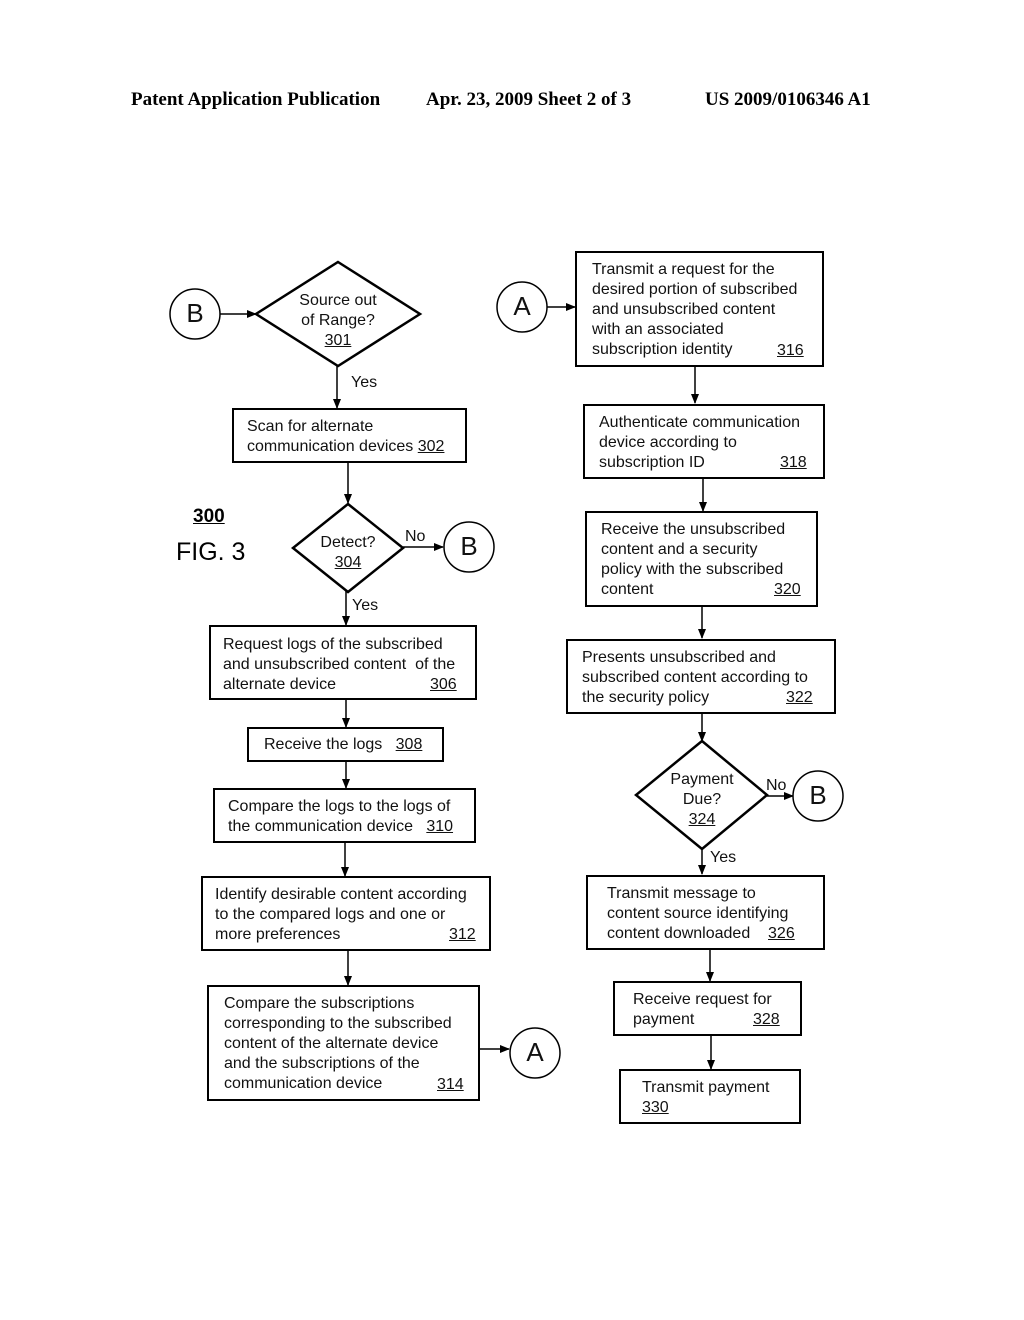  I want to click on step-328-ref: 328, so click(766, 1019).